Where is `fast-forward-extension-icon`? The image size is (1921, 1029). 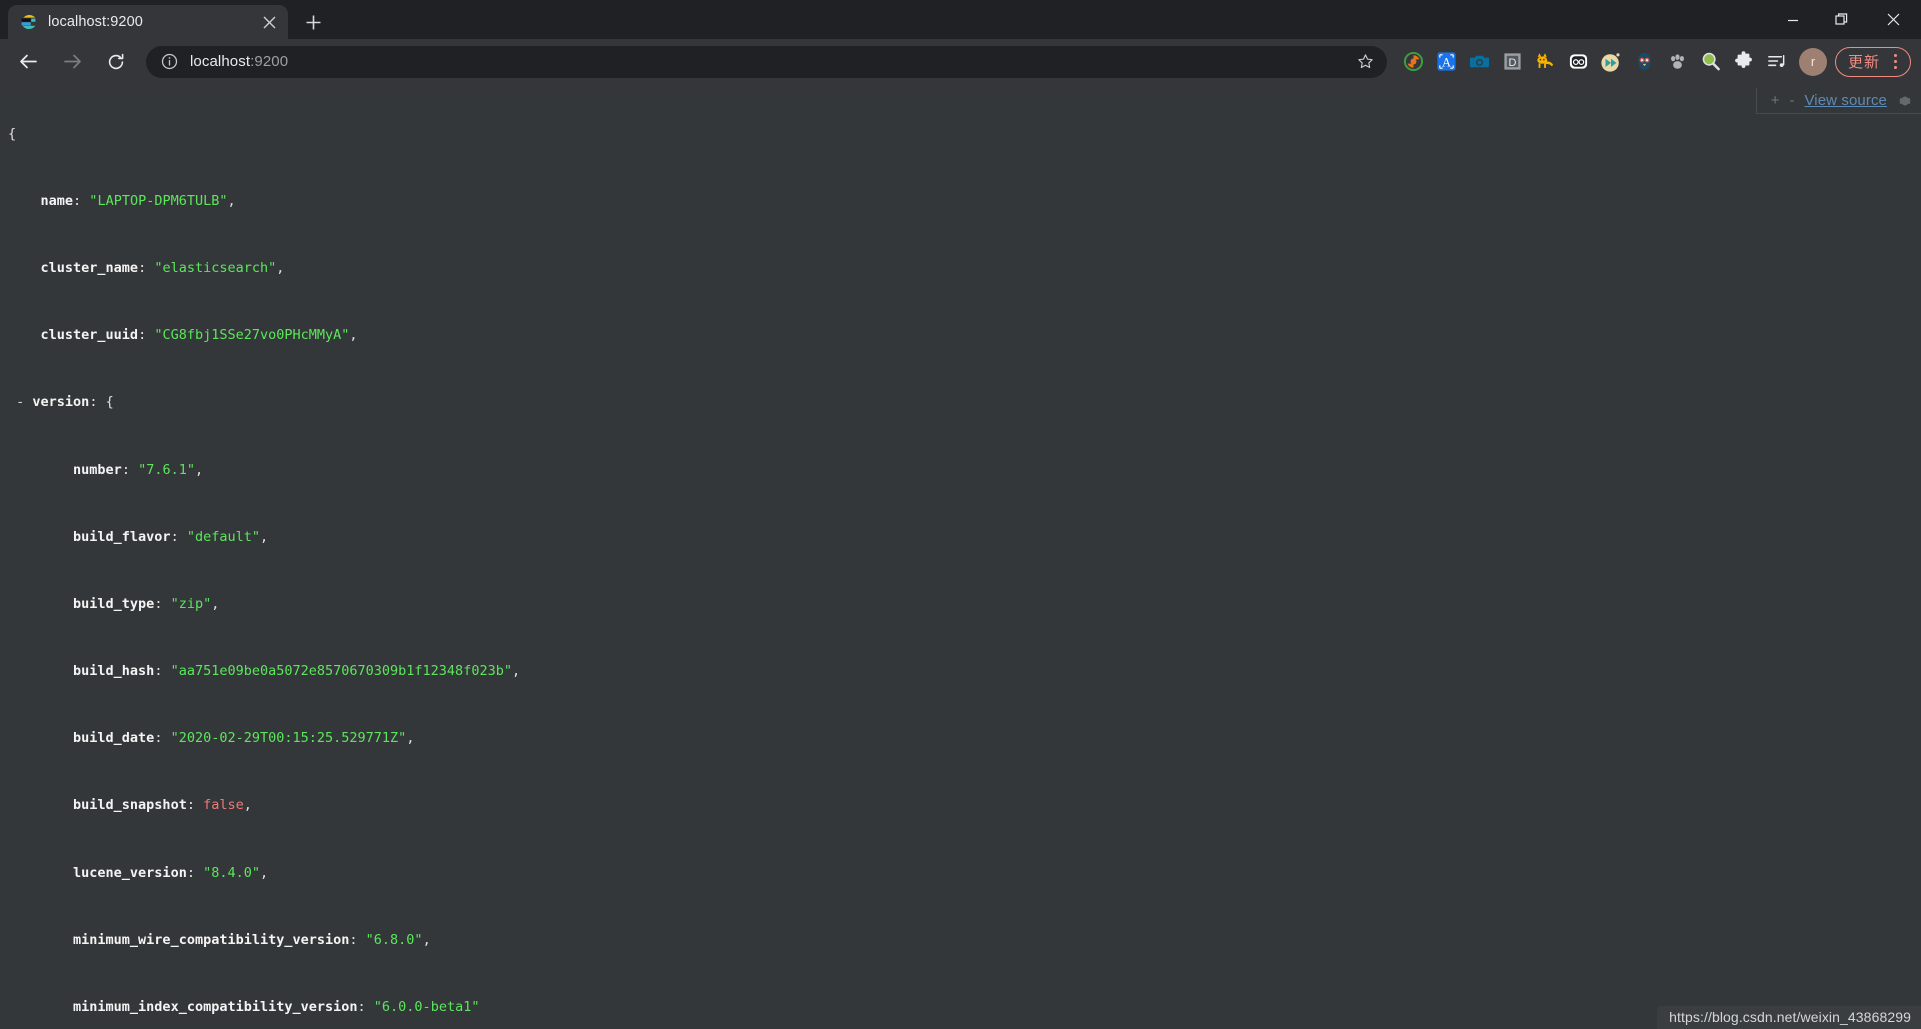
fast-forward-extension-icon is located at coordinates (1611, 61).